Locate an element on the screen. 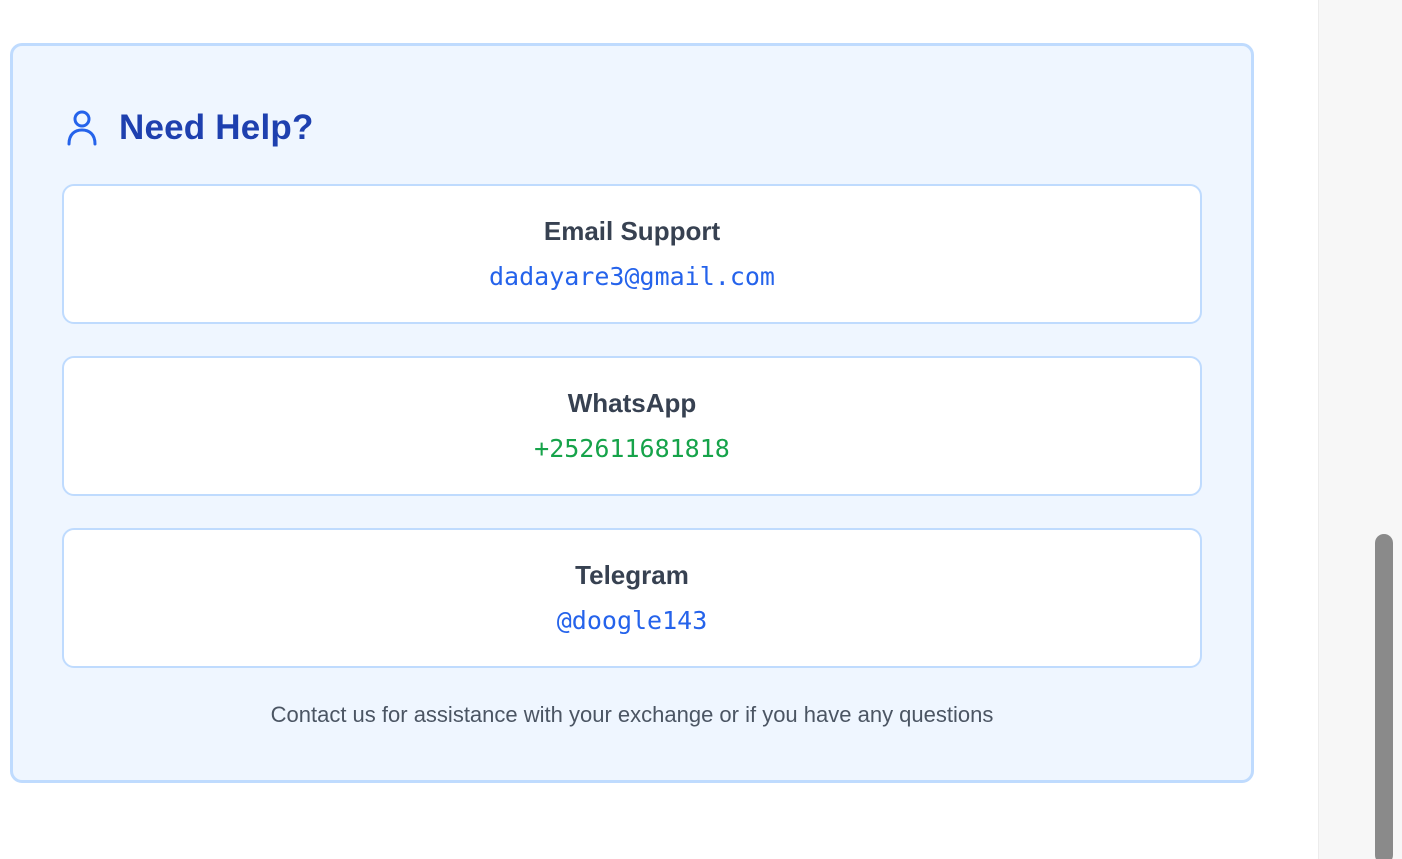 This screenshot has width=1402, height=859. contact-card-email: Email Support dadayare3@gmail.com is located at coordinates (632, 254).